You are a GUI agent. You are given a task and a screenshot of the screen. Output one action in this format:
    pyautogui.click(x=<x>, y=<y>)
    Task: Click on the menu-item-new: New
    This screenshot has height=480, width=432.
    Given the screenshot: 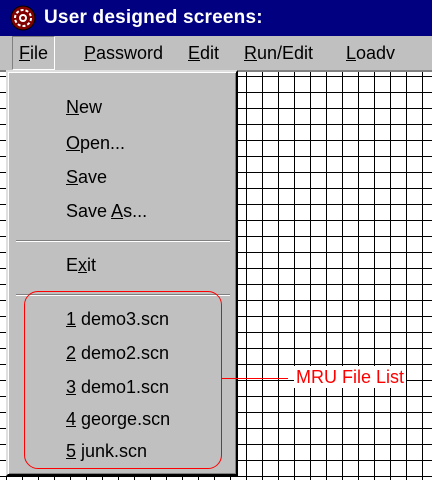 What is the action you would take?
    pyautogui.click(x=84, y=107)
    